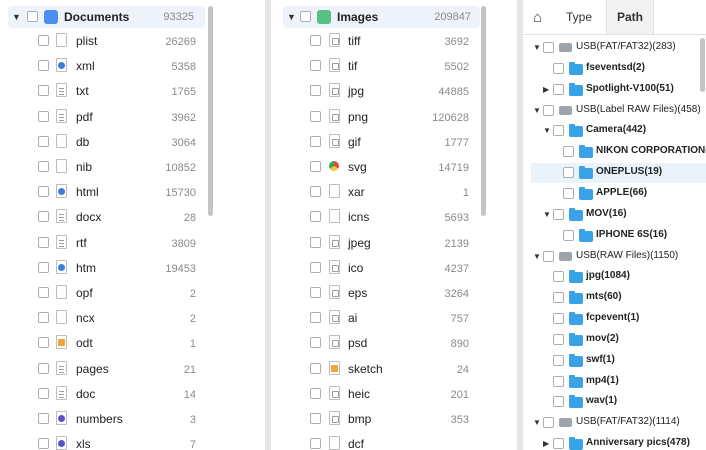 Image resolution: width=706 pixels, height=450 pixels. Describe the element at coordinates (614, 382) in the screenshot. I see `folder-node: mp4(1)` at that location.